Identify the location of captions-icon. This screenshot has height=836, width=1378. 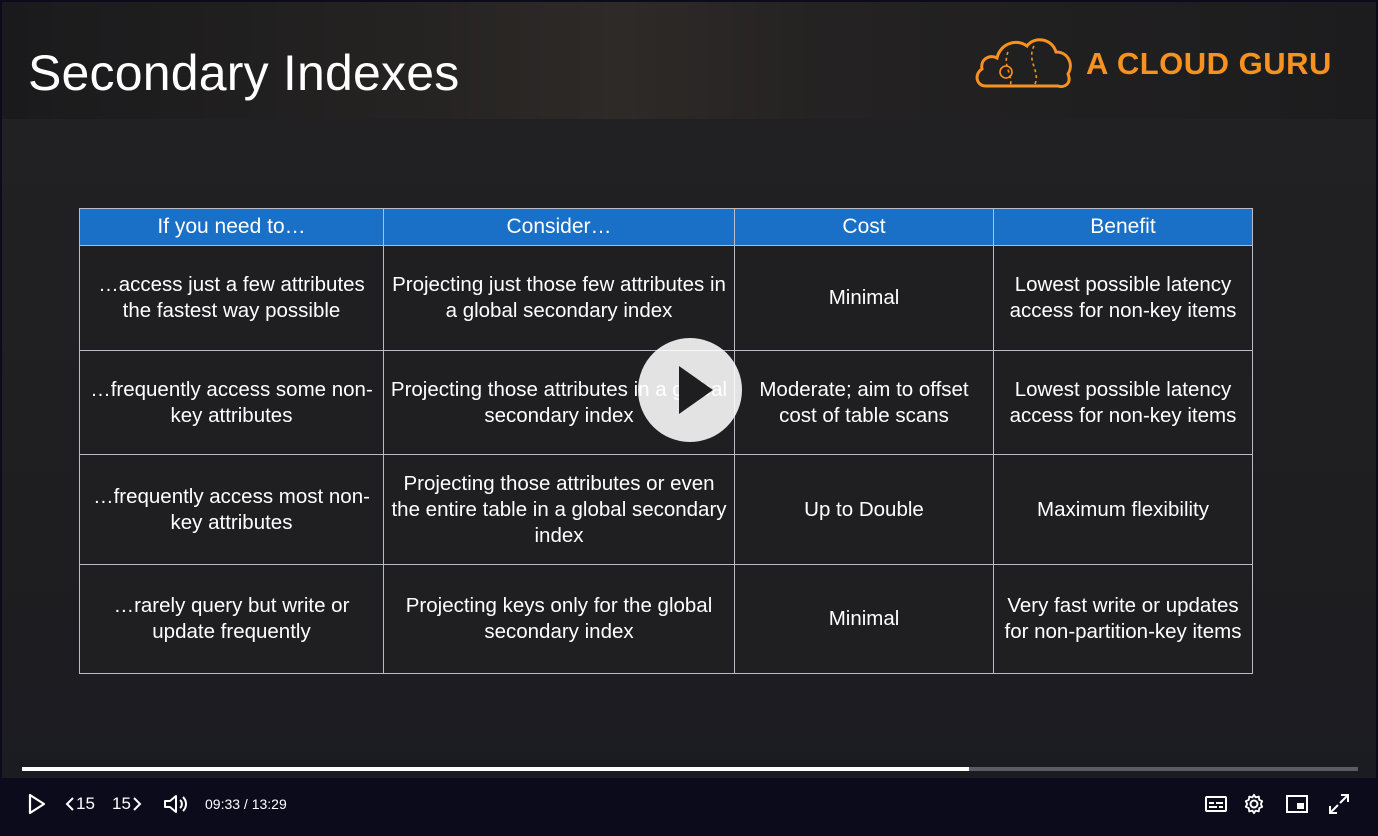
(1216, 804).